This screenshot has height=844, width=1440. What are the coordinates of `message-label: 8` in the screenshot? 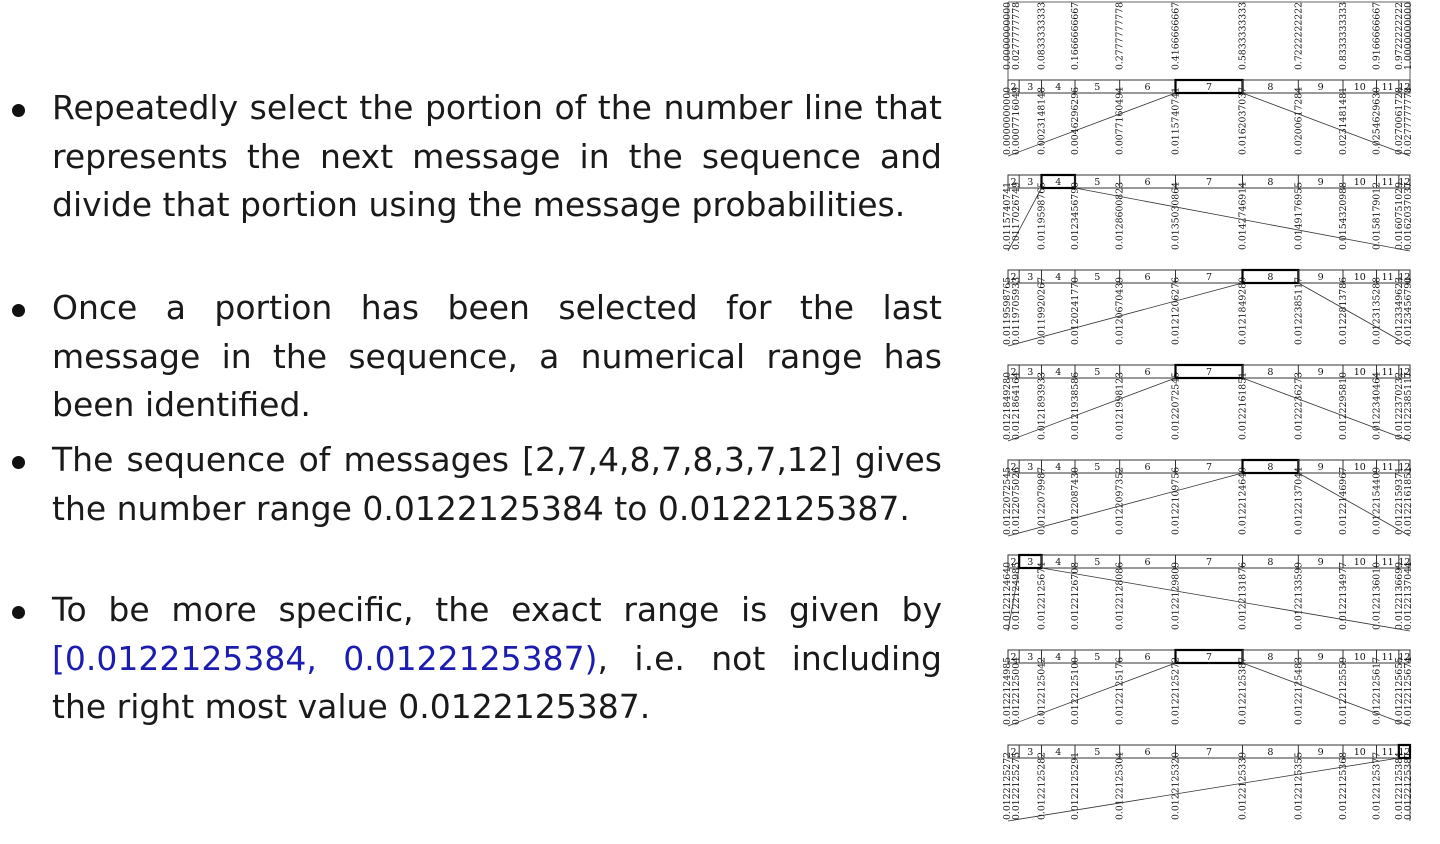 It's located at (1270, 182).